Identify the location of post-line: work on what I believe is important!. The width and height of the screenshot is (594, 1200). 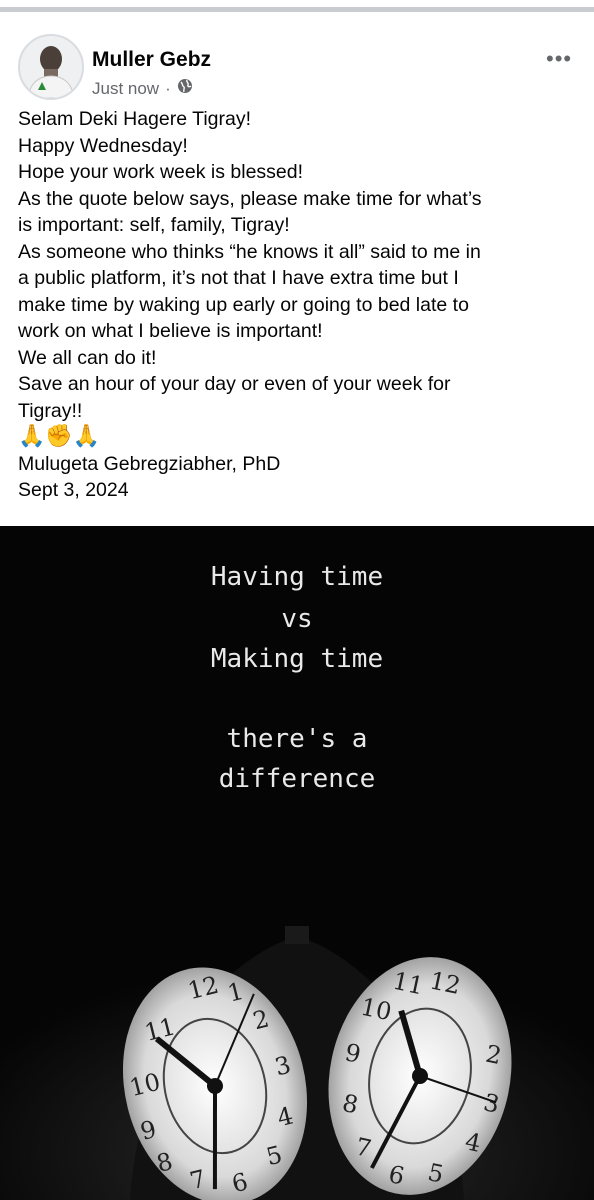
(170, 331).